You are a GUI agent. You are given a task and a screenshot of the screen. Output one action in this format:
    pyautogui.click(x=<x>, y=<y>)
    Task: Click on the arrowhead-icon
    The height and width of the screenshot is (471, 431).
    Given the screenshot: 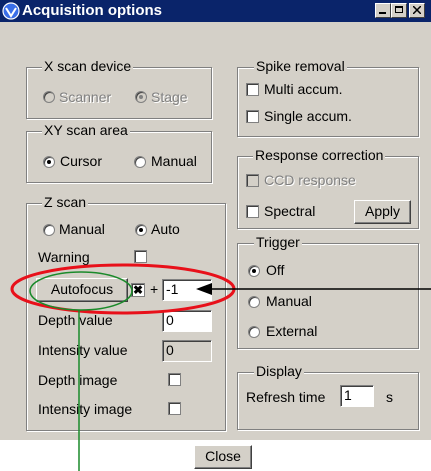 What is the action you would take?
    pyautogui.click(x=204, y=289)
    